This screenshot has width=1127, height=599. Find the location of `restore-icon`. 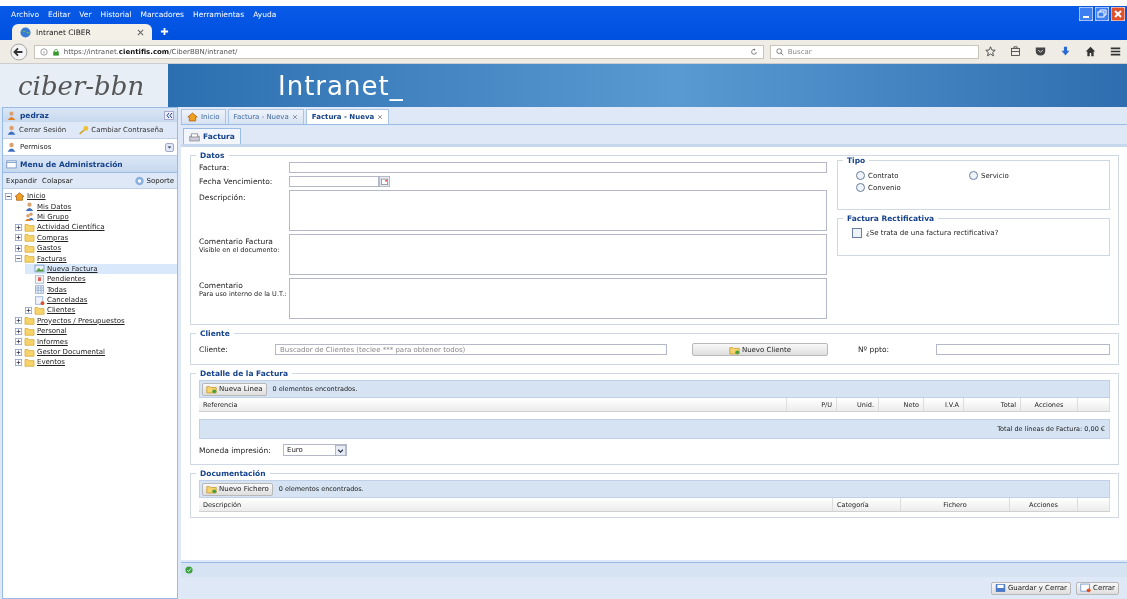

restore-icon is located at coordinates (1102, 14).